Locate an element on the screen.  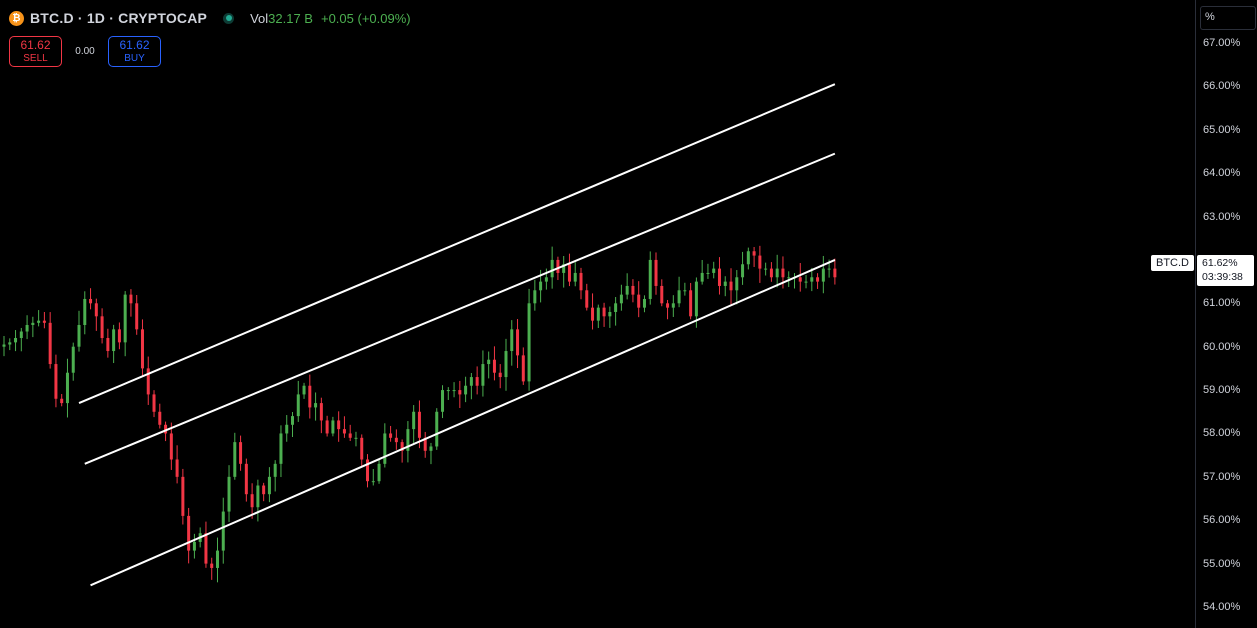
axis-tick-label: 65.00% is located at coordinates (1222, 129).